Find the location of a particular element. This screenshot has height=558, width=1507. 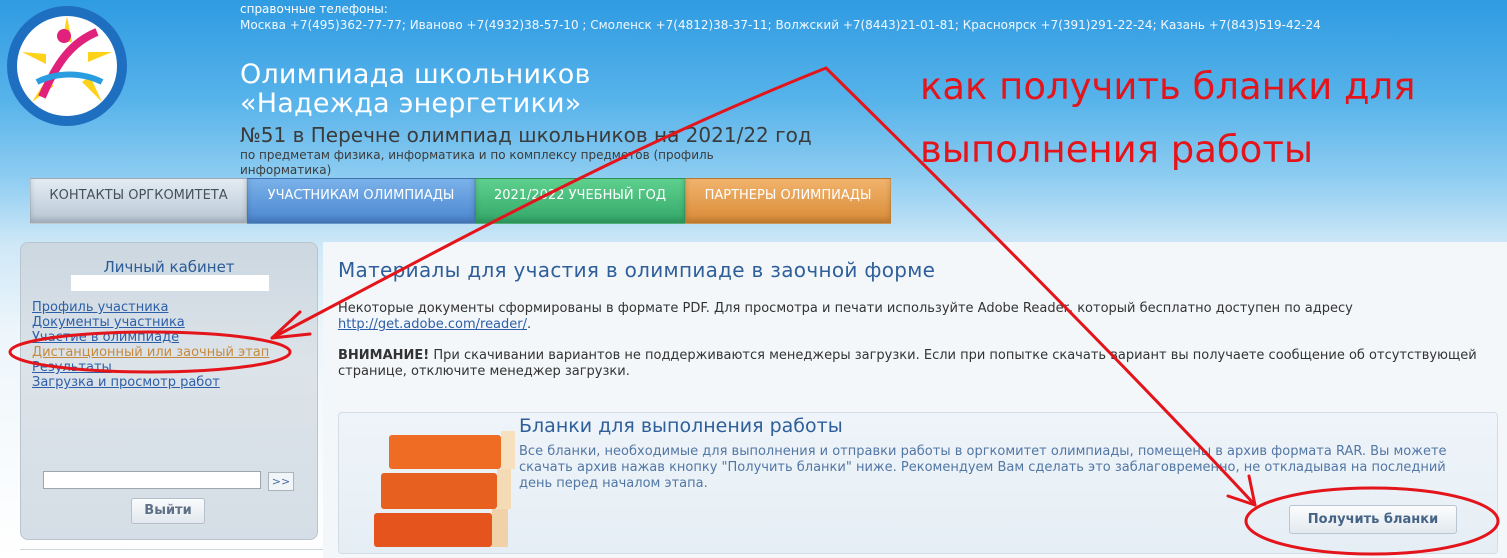

menu-tab-partners: ПАРТНЕРЫ ОЛИМПИАДЫ is located at coordinates (788, 201).